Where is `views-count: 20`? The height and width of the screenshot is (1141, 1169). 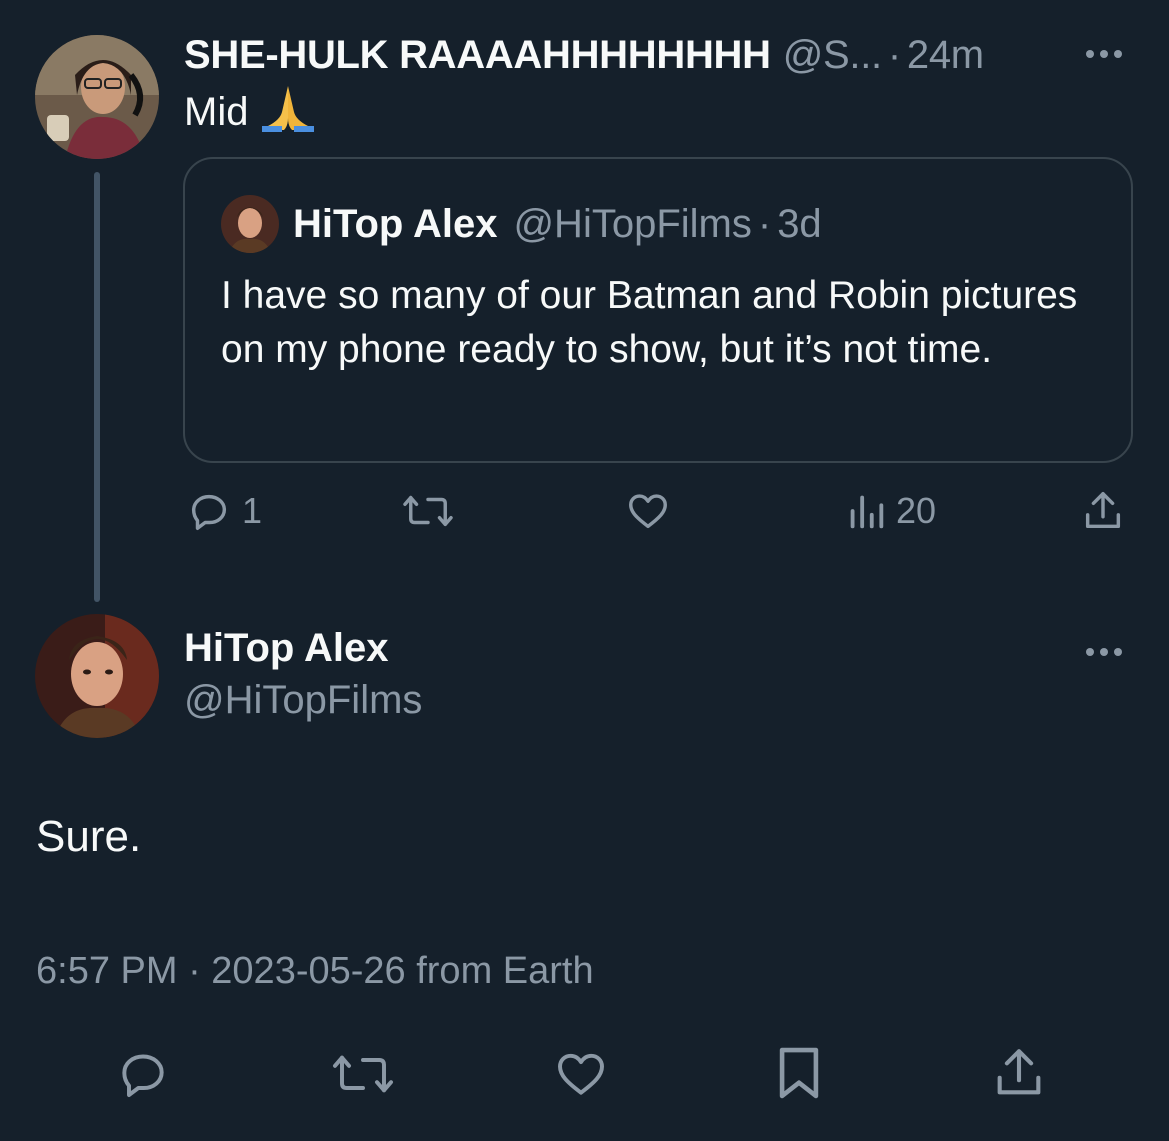 views-count: 20 is located at coordinates (916, 510).